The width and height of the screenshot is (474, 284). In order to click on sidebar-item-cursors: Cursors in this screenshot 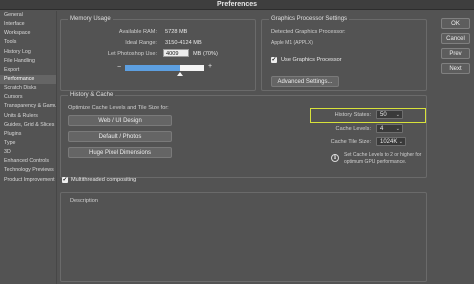, I will do `click(28, 97)`.